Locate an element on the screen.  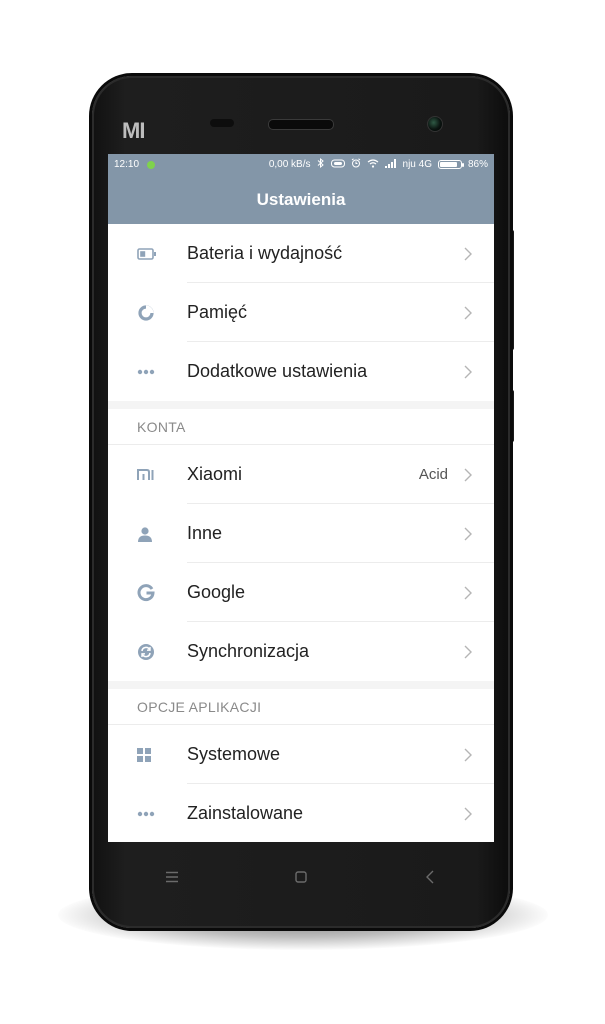
back-icon is located at coordinates (430, 877).